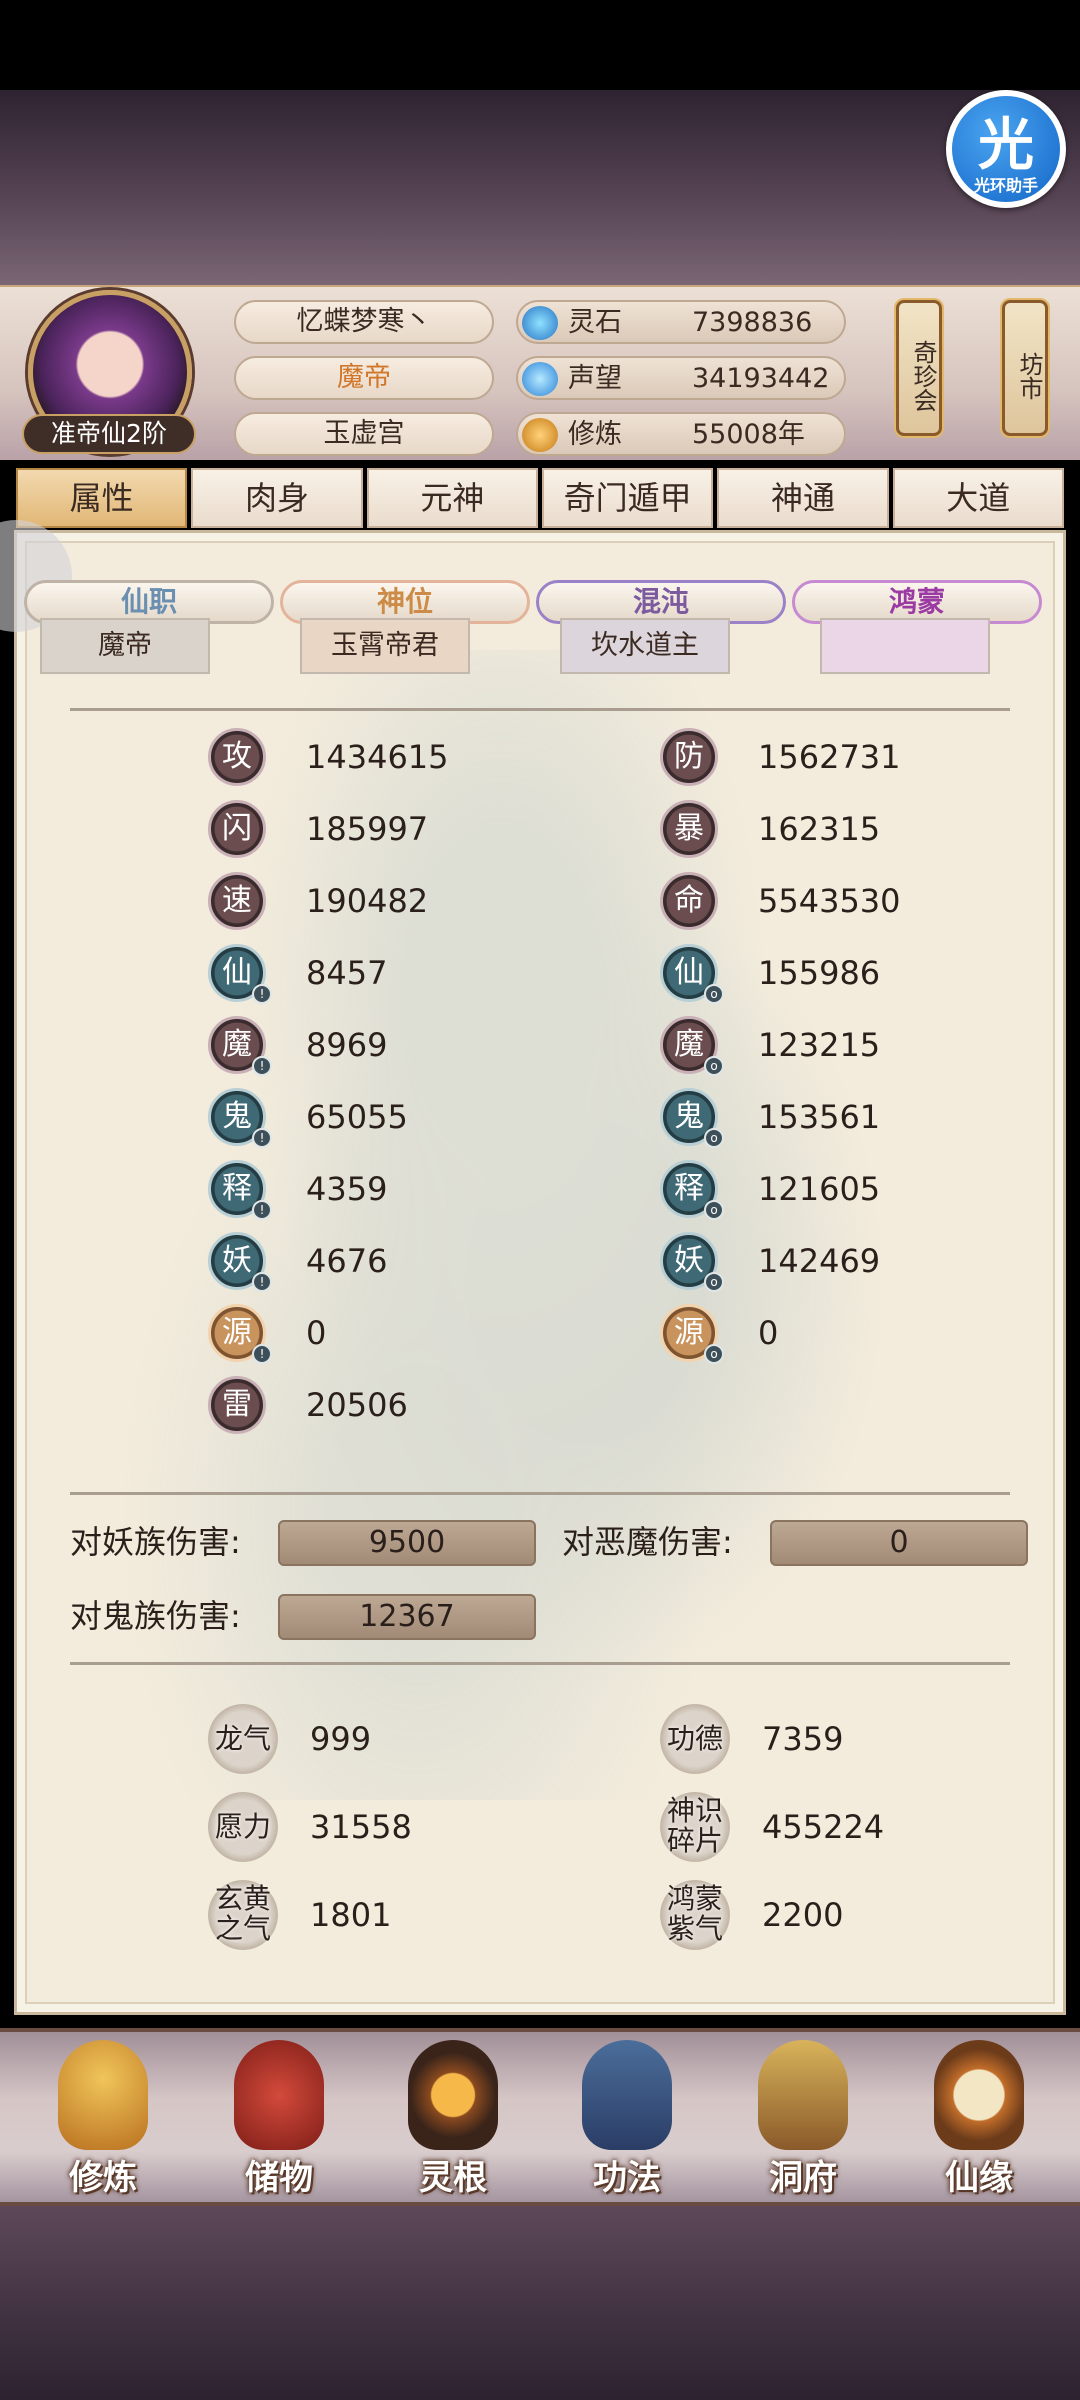 This screenshot has height=2400, width=1080. Describe the element at coordinates (237, 1405) in the screenshot. I see `stat-thunder-icon: 雷` at that location.